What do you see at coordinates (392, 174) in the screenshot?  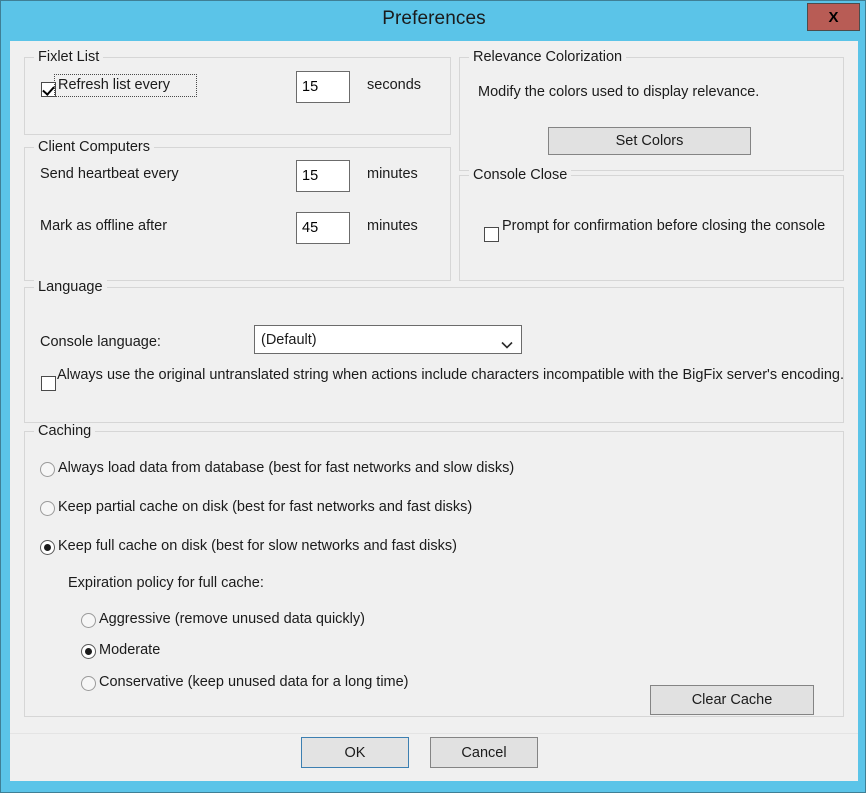 I see `heartbeat-unit: minutes` at bounding box center [392, 174].